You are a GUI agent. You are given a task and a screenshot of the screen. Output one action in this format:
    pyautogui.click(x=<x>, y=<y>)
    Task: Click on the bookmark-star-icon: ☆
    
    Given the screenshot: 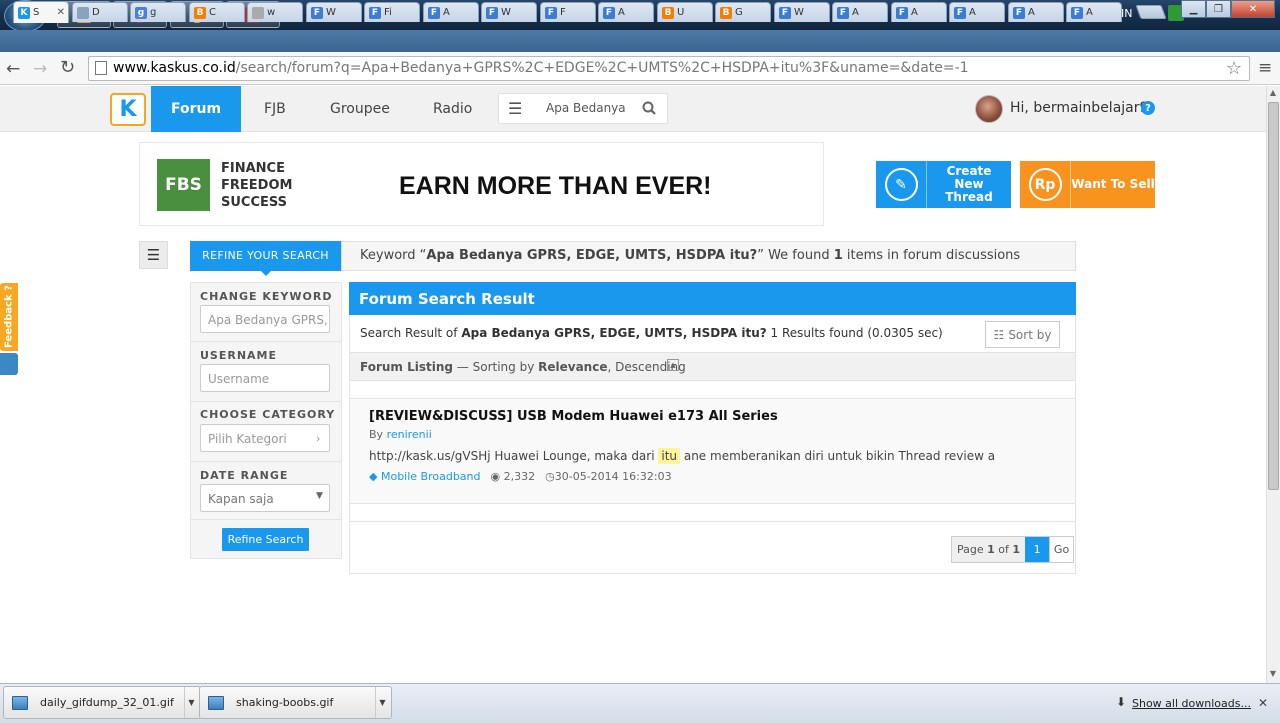 What is the action you would take?
    pyautogui.click(x=1234, y=68)
    